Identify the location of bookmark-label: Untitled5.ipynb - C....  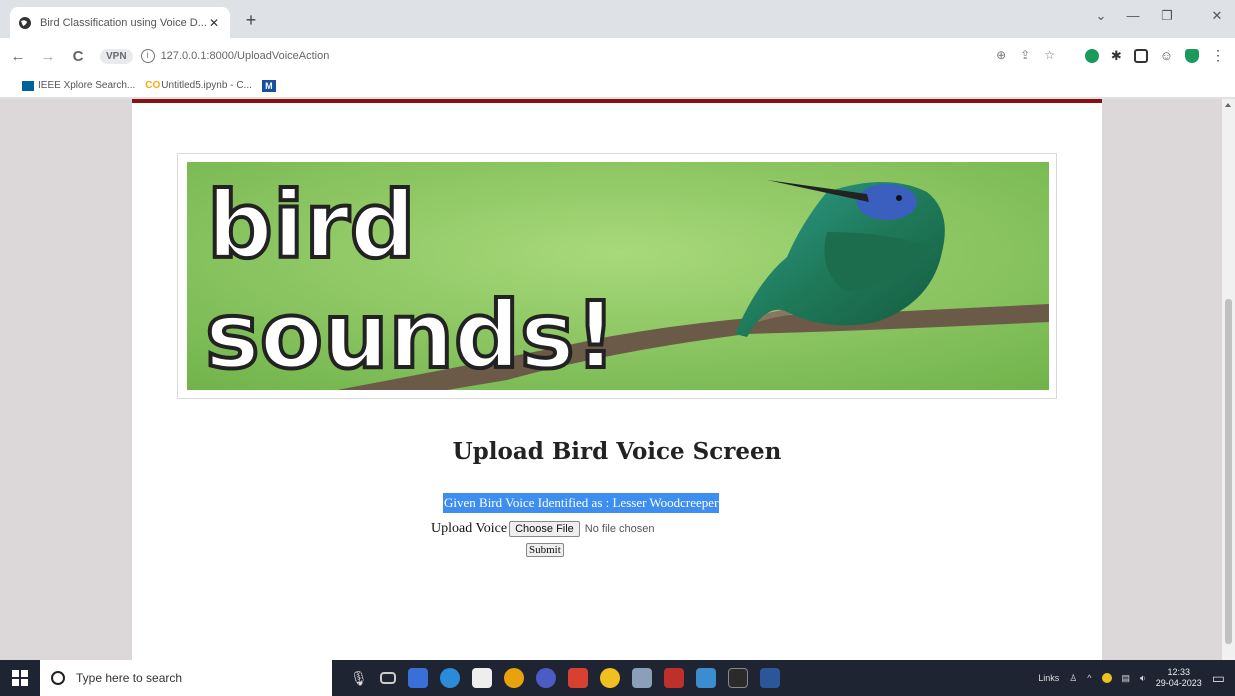
(206, 85).